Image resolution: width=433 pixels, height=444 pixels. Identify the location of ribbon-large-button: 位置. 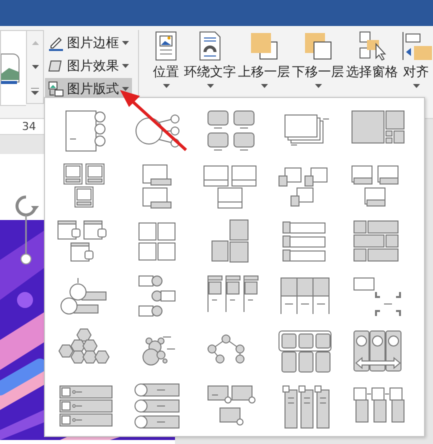
(166, 59).